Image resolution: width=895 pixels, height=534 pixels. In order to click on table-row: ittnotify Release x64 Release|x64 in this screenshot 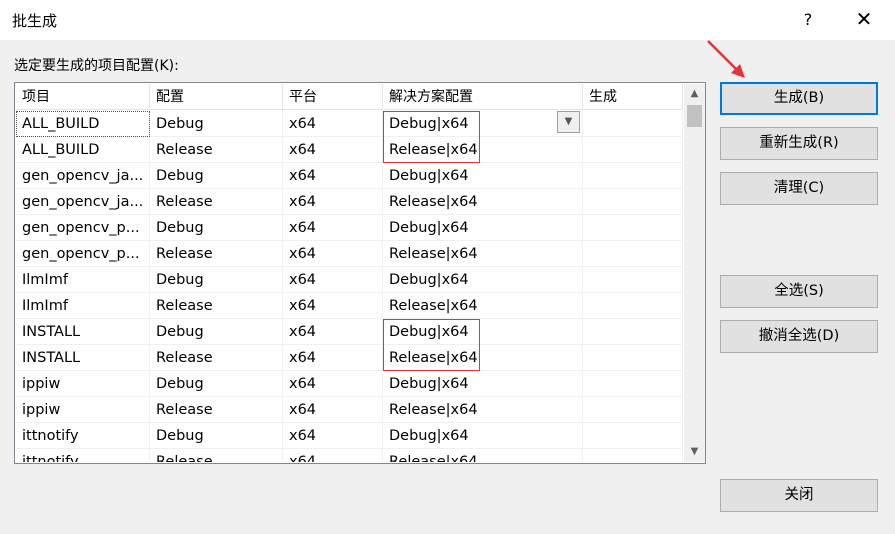, I will do `click(349, 455)`.